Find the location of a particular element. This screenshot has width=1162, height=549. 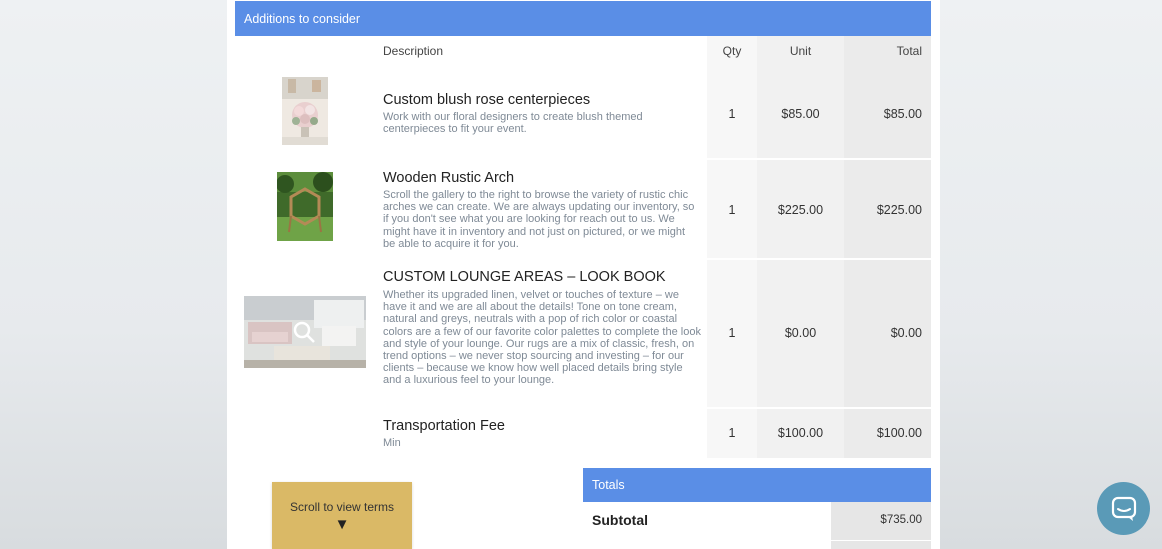

down-triangle-icon: ▼ is located at coordinates (342, 524).